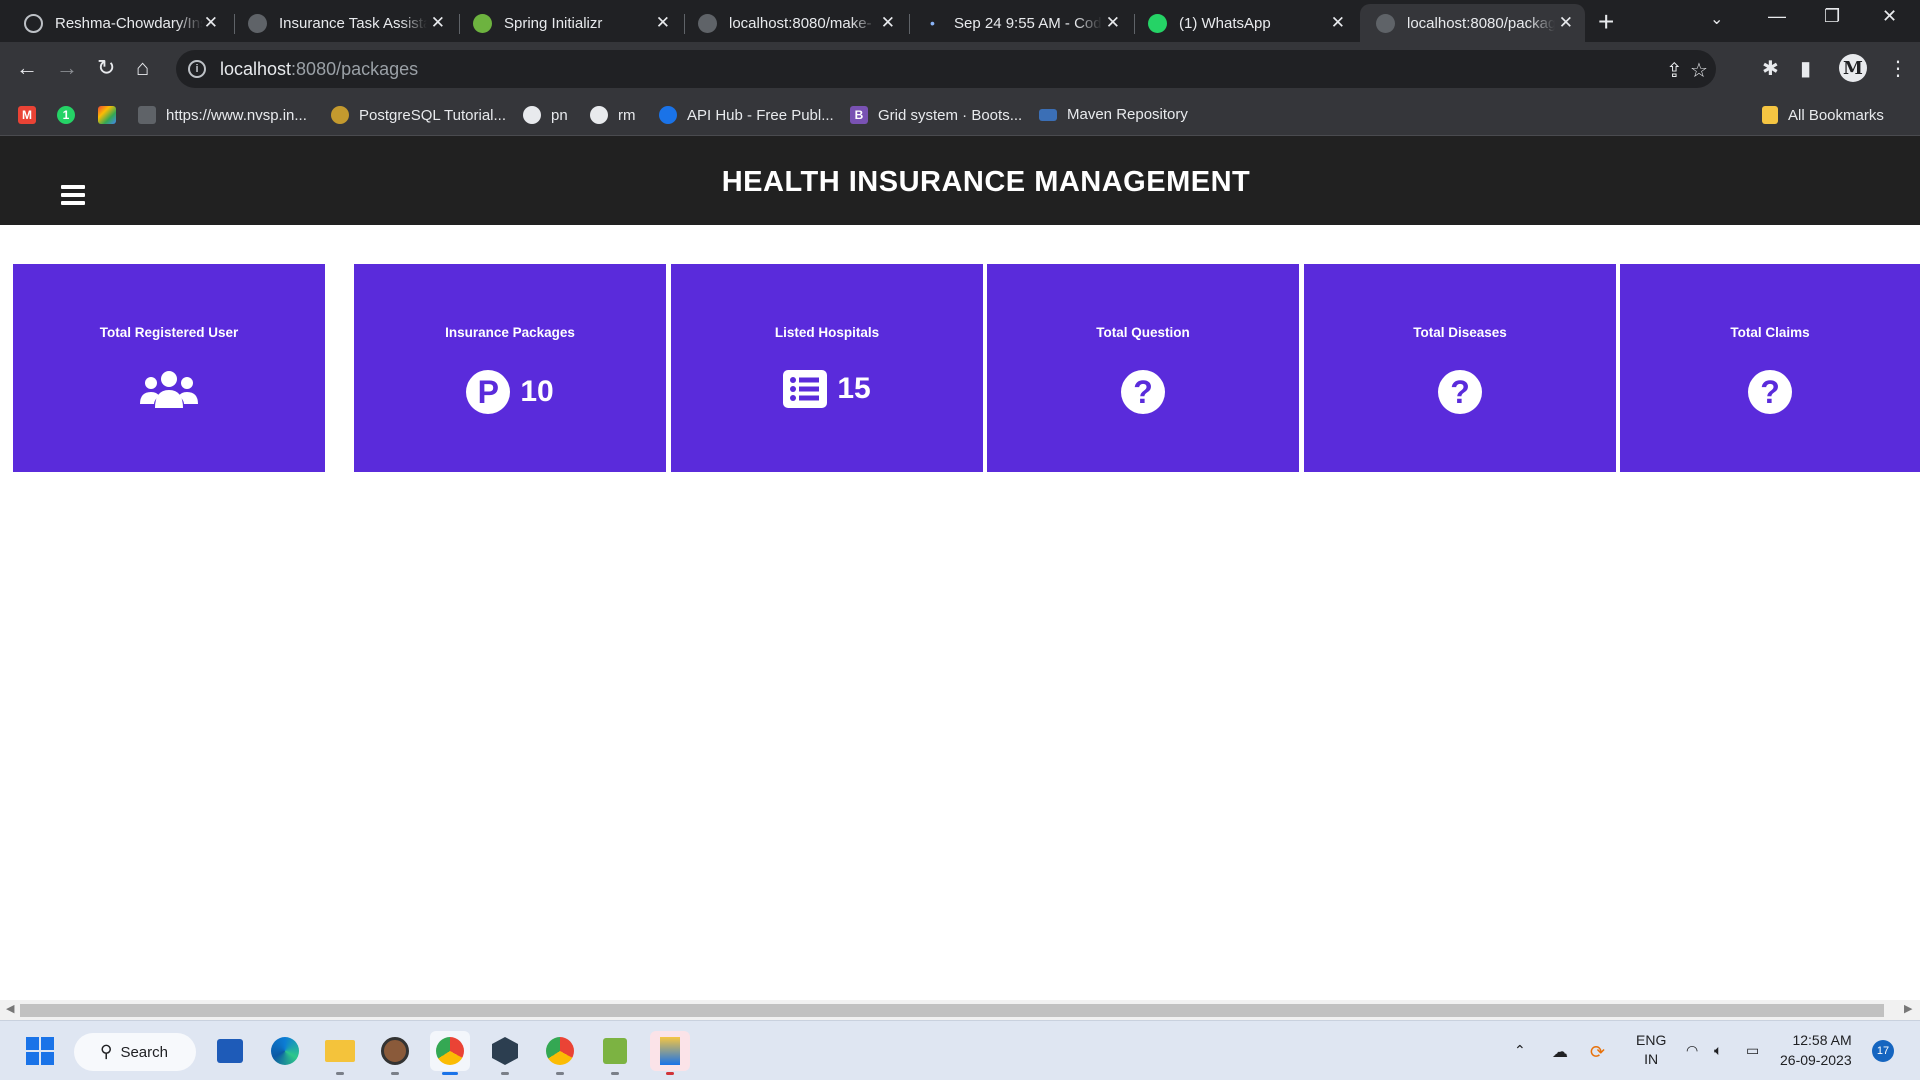  I want to click on stat-card-registered-users: Total Registered User, so click(169, 368).